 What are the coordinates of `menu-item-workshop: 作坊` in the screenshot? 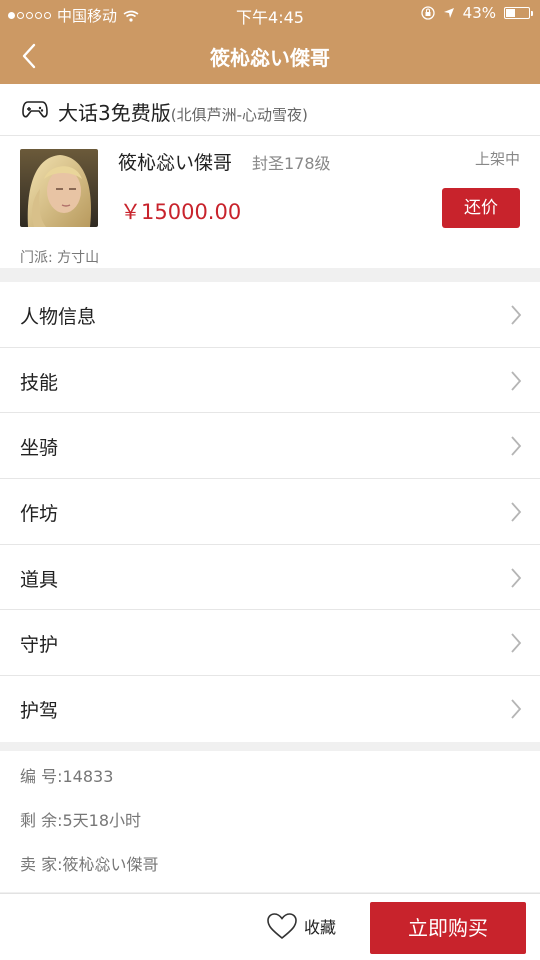 It's located at (270, 512).